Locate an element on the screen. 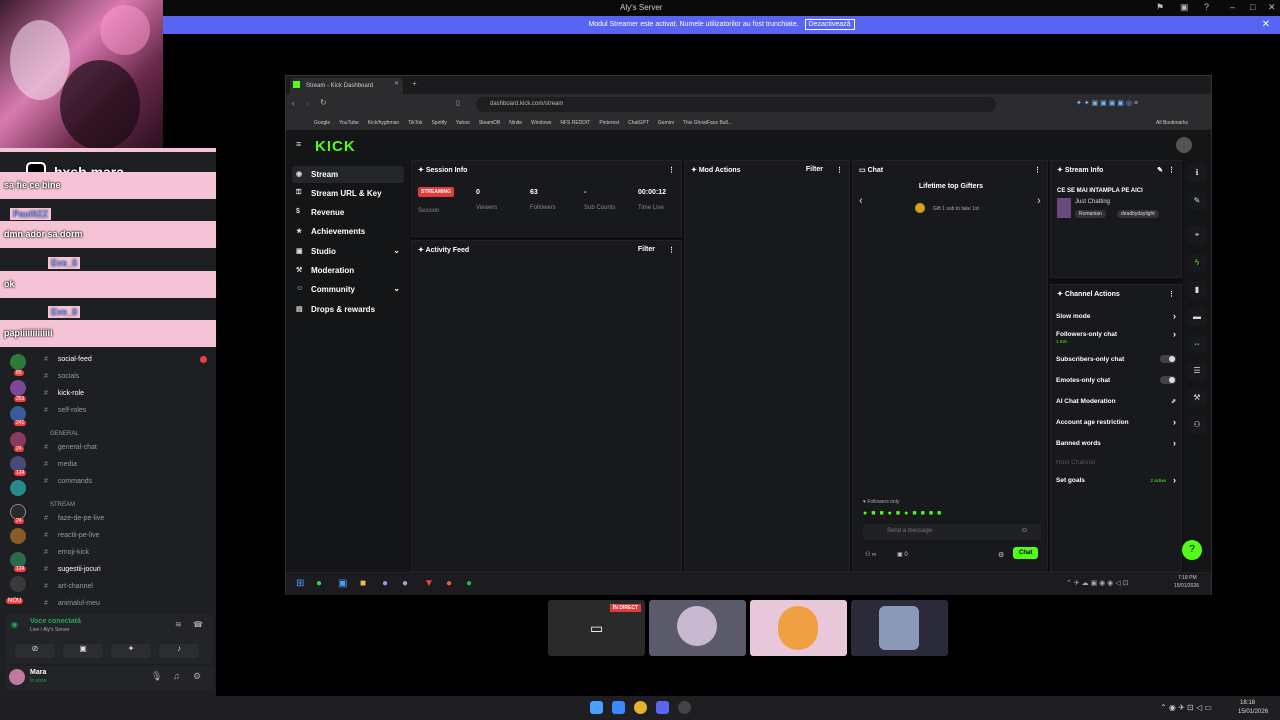 This screenshot has width=1280, height=720. channel-emoji-kick: # emoji-kick is located at coordinates (66, 553).